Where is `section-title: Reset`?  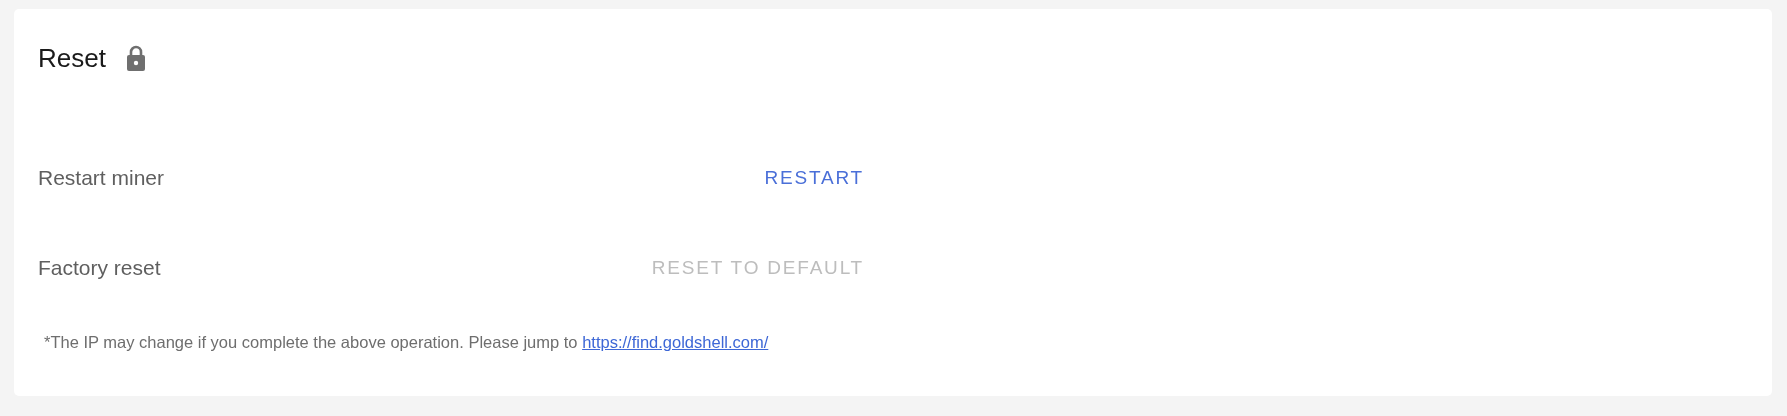
section-title: Reset is located at coordinates (72, 58).